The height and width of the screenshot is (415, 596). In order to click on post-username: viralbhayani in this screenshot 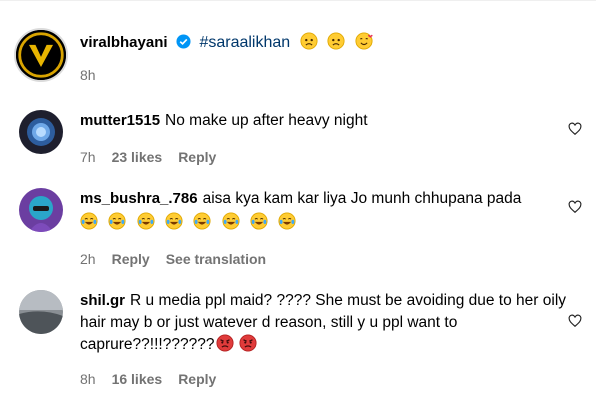, I will do `click(124, 42)`.